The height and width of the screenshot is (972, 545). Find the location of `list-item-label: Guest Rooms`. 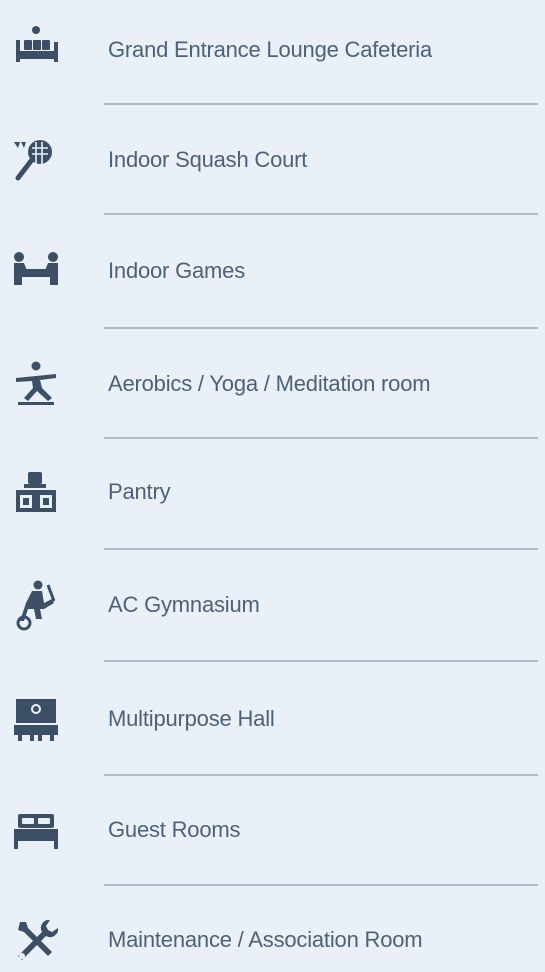

list-item-label: Guest Rooms is located at coordinates (174, 829).